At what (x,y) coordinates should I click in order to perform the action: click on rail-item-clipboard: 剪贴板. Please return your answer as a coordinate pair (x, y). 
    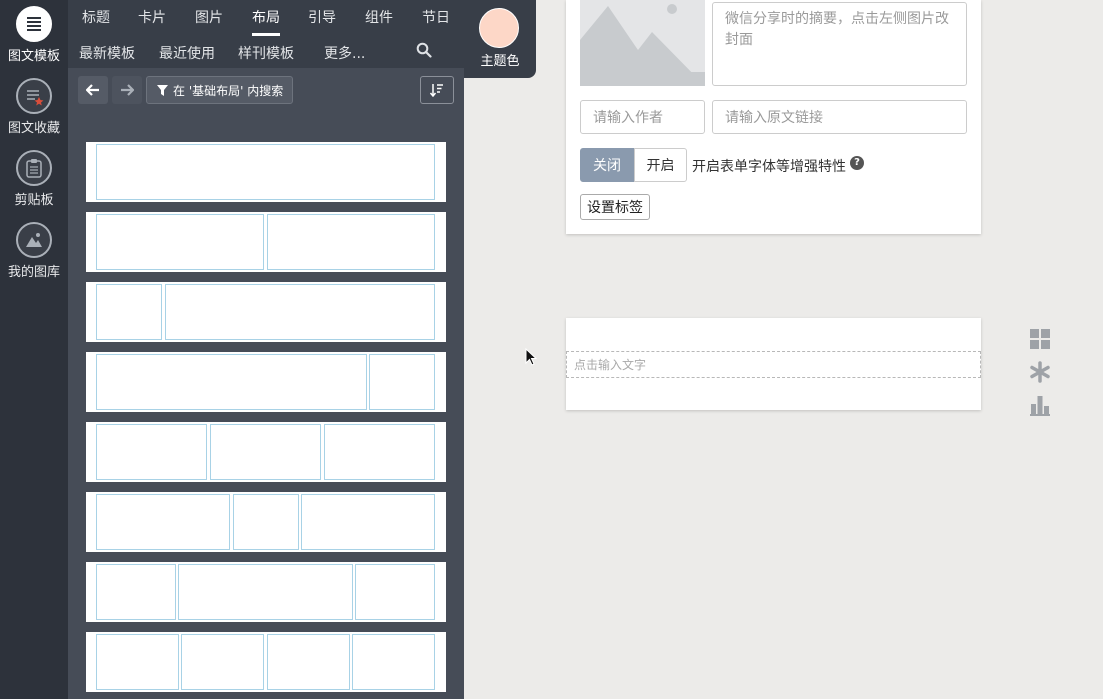
    Looking at the image, I should click on (34, 179).